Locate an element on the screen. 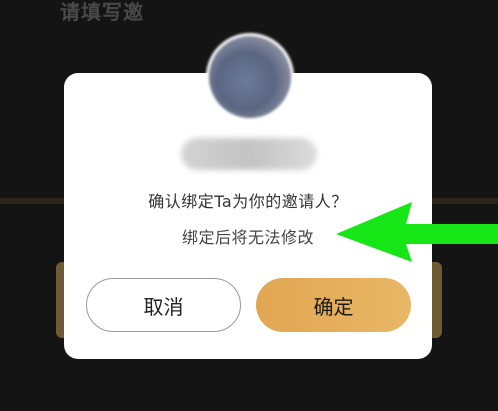 The image size is (498, 411). cancel-button: 取消 is located at coordinates (163, 305).